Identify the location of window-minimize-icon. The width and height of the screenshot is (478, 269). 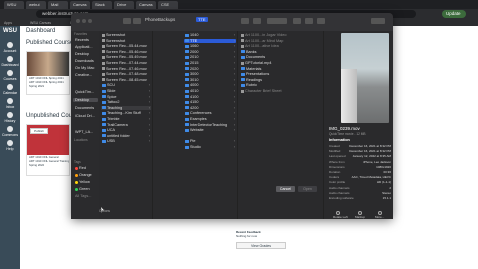
(84, 21).